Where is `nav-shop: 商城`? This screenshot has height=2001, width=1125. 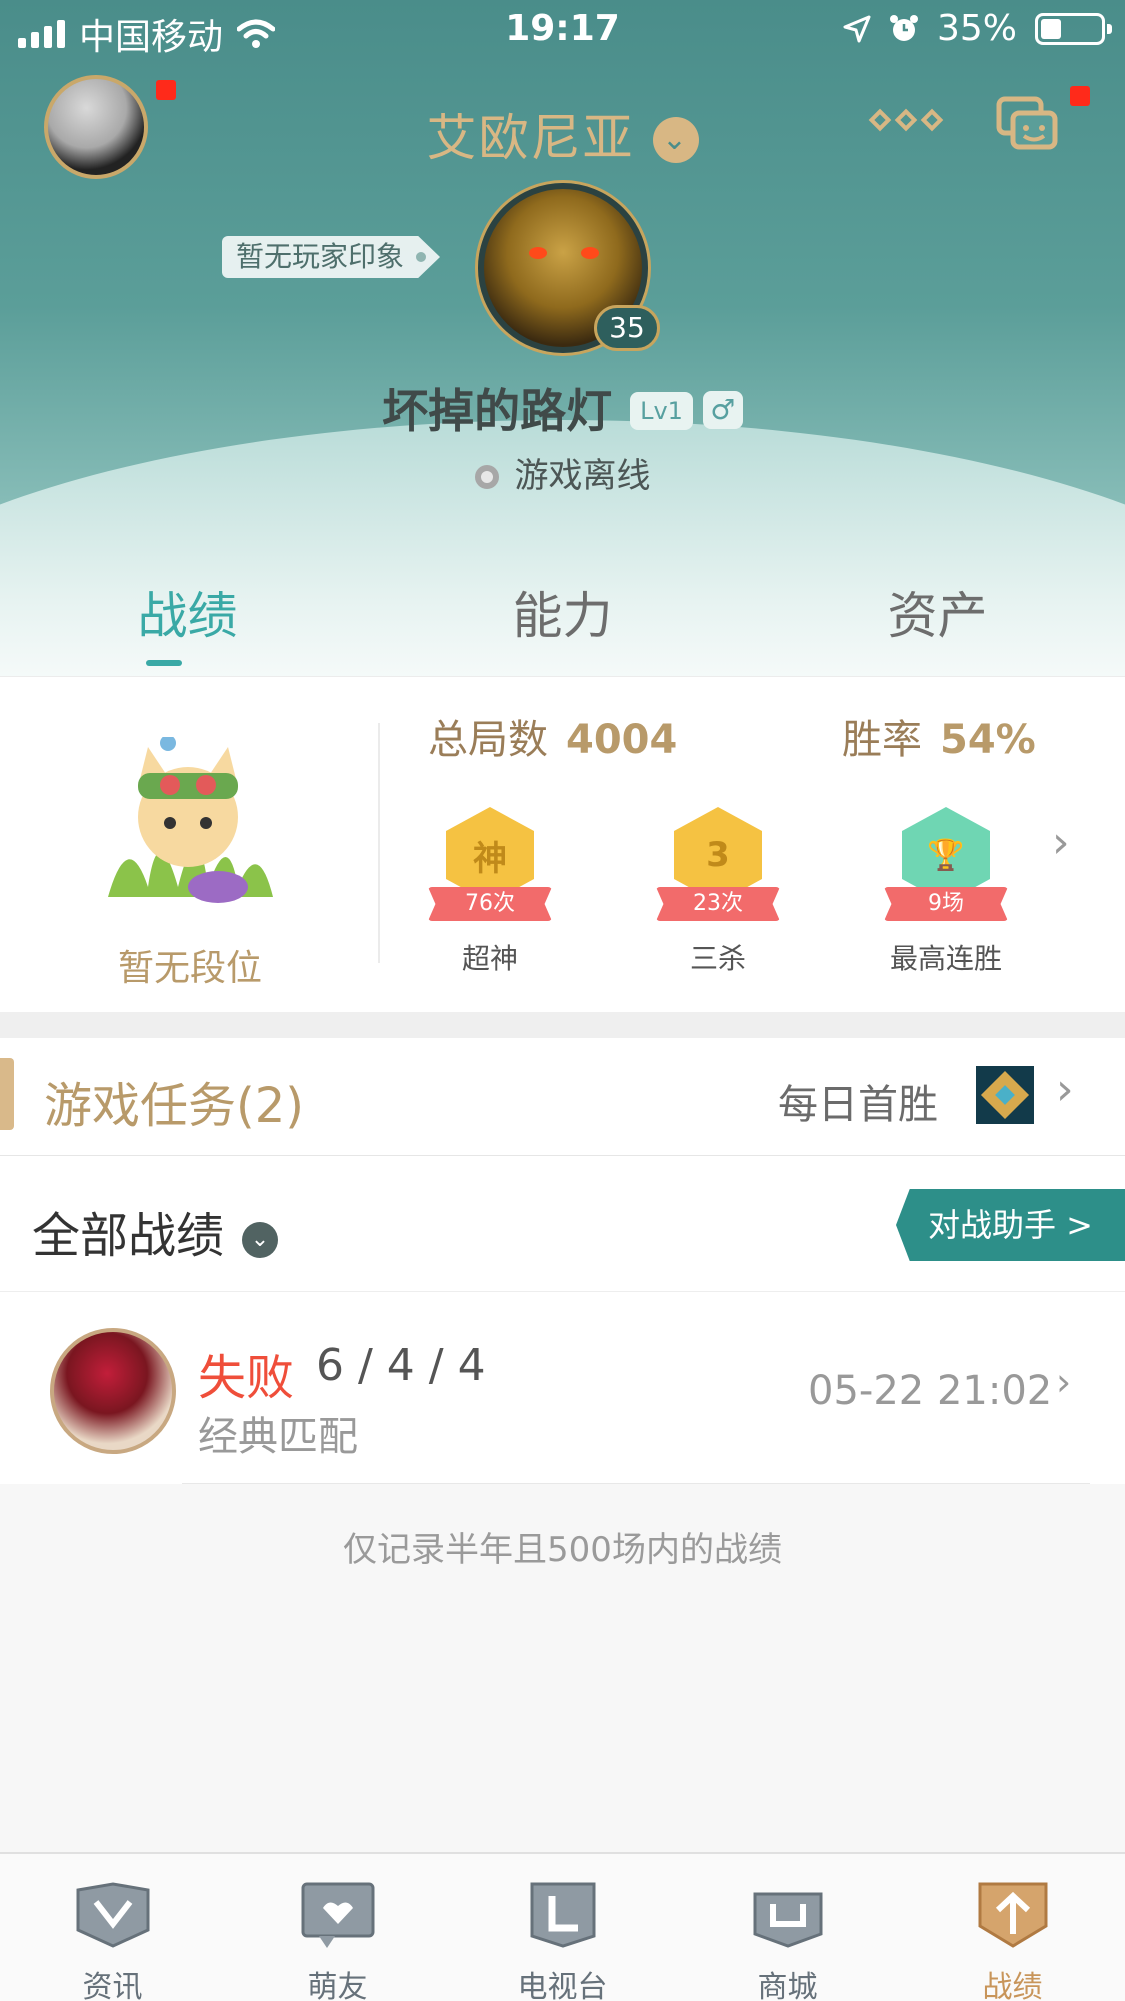
nav-shop: 商城 is located at coordinates (787, 1927).